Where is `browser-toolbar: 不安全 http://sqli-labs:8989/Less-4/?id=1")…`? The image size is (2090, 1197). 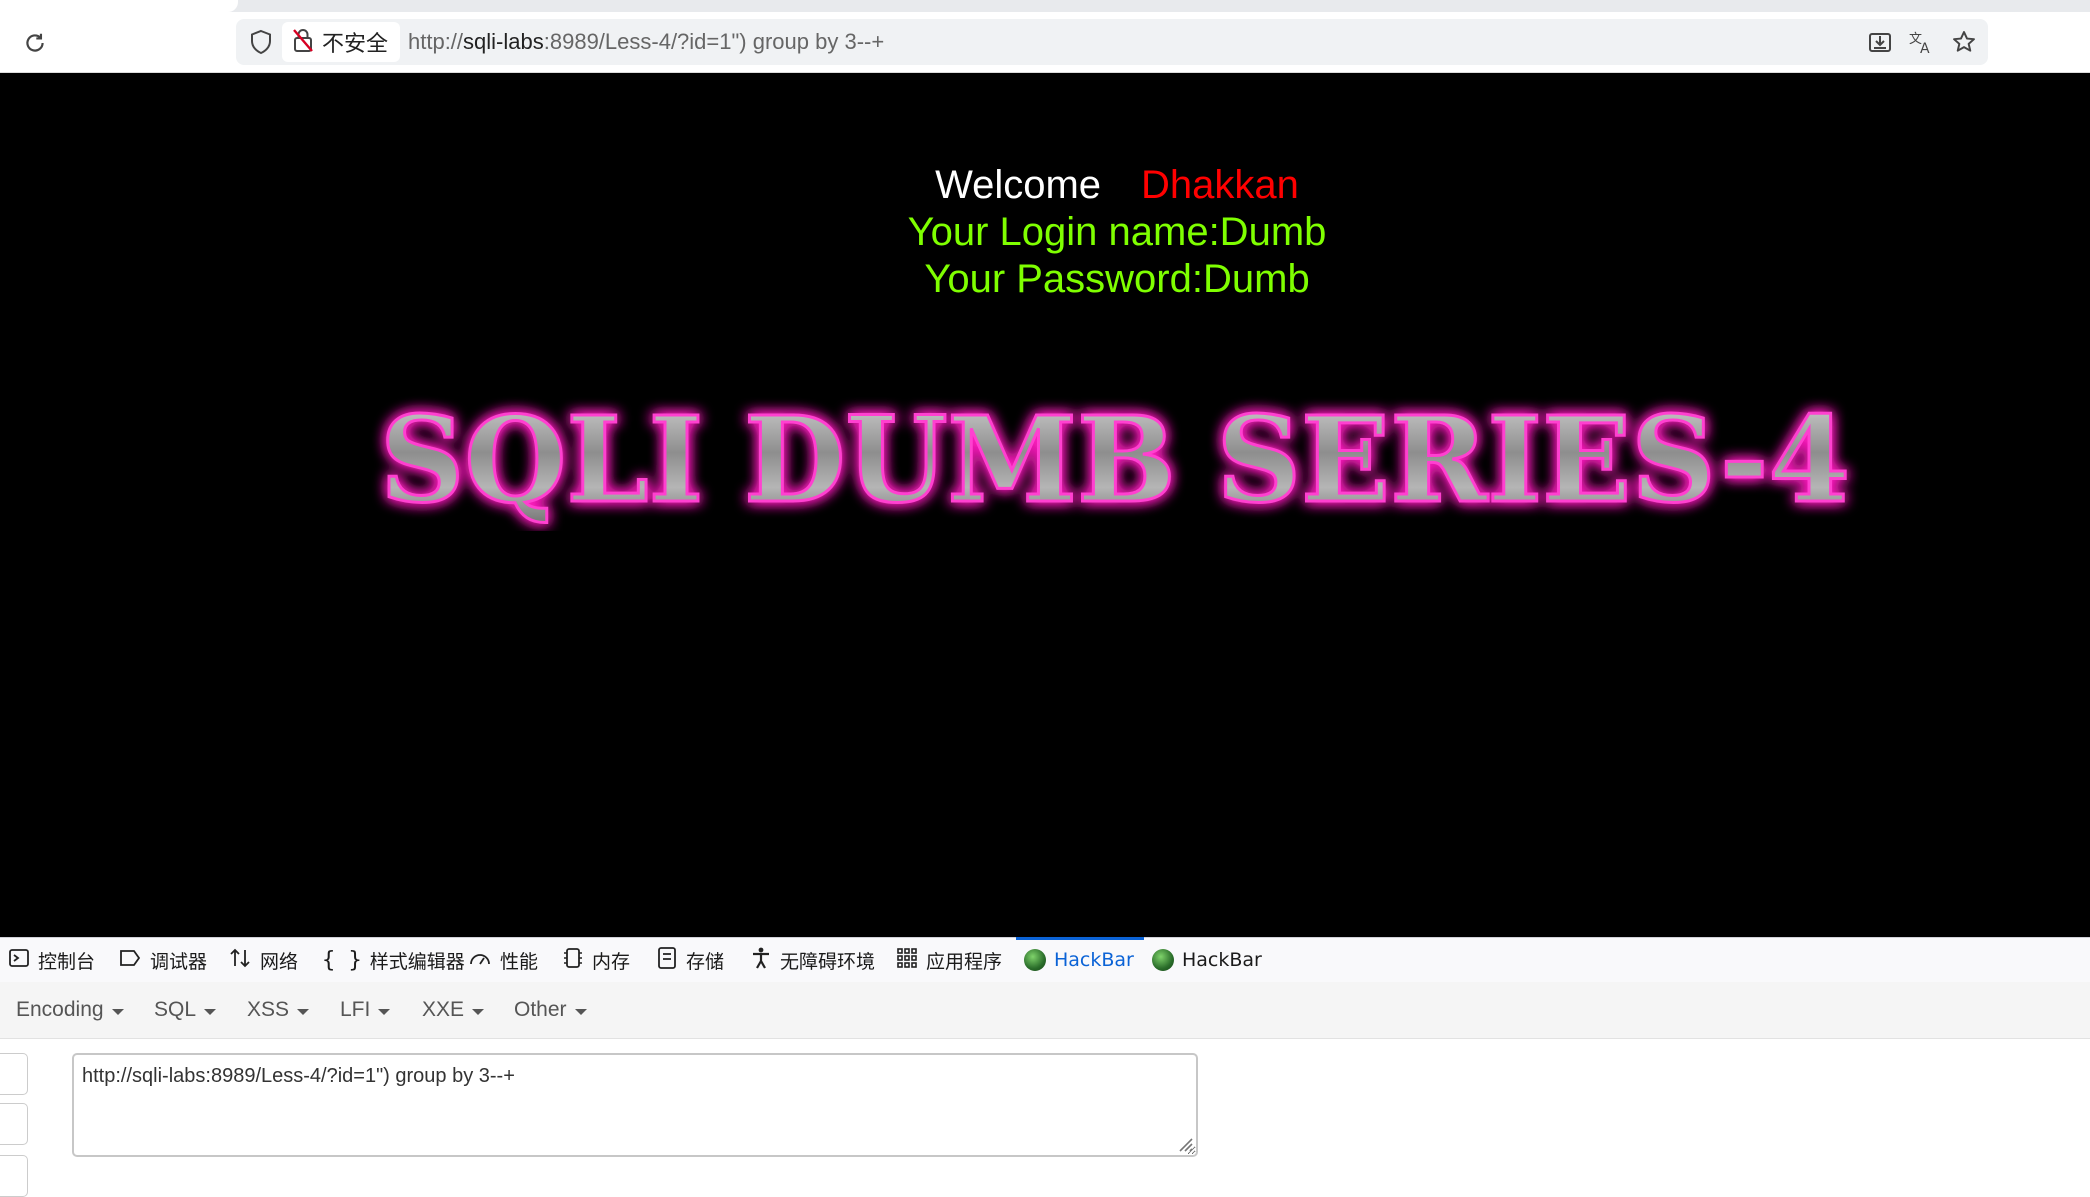
browser-toolbar: 不安全 http://sqli-labs:8989/Less-4/?id=1")… is located at coordinates (1045, 42).